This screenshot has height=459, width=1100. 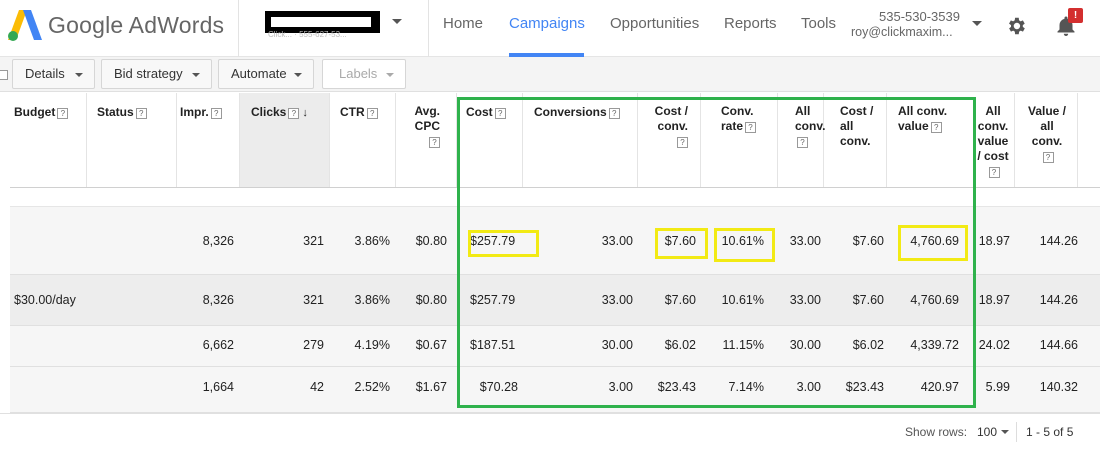 What do you see at coordinates (922, 119) in the screenshot?
I see `header-all-conv-value: All conv. value?` at bounding box center [922, 119].